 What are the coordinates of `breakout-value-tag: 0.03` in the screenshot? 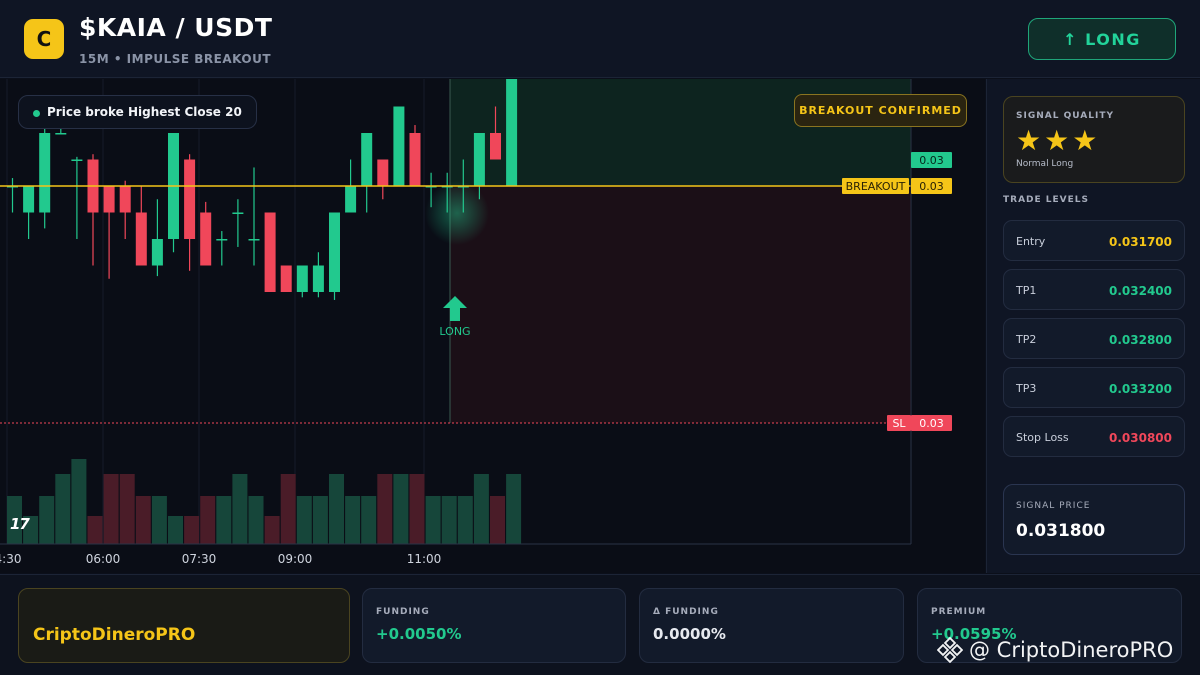 It's located at (931, 186).